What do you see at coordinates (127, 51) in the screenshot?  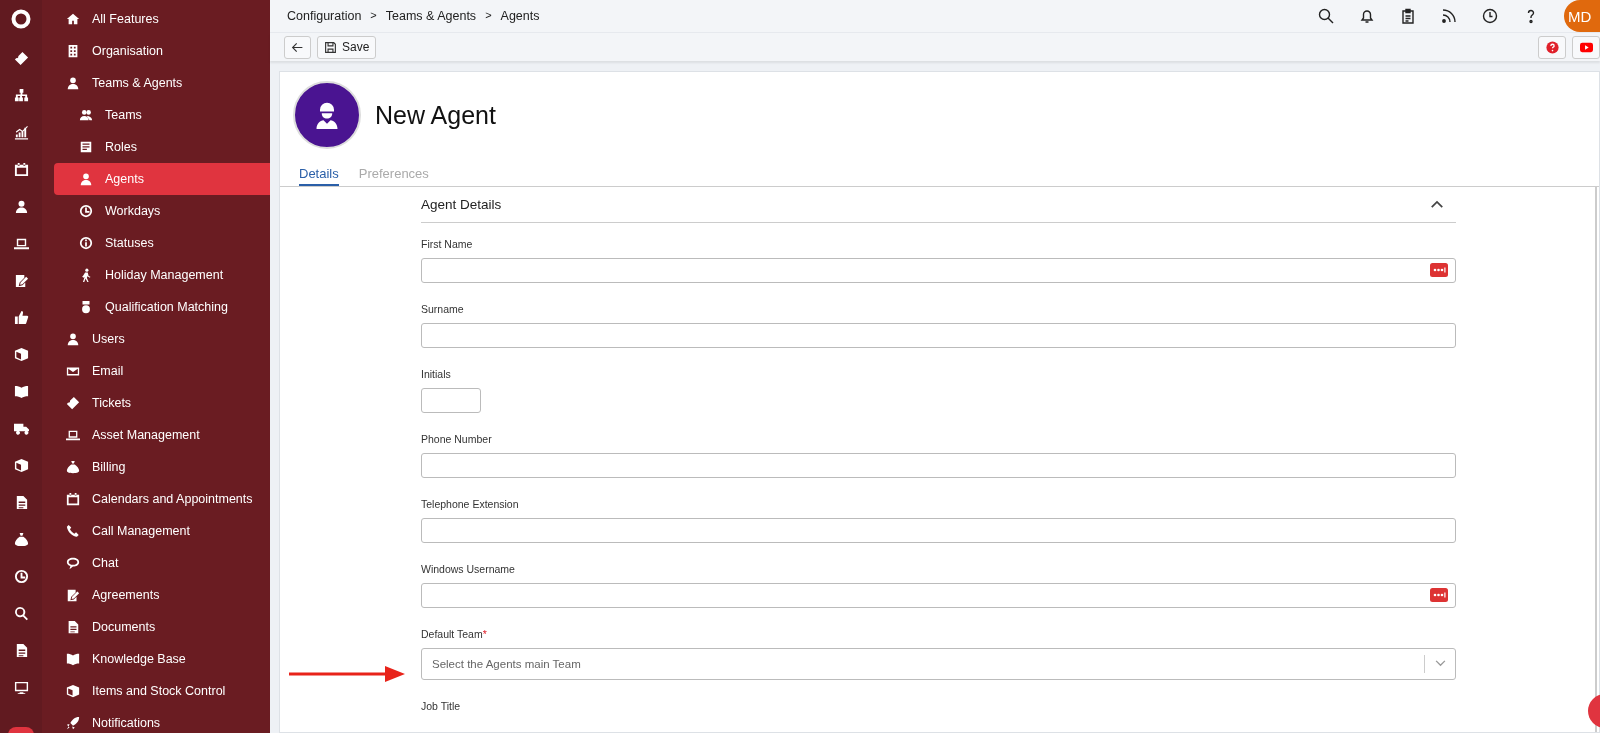 I see `nav-item-label: Organisation` at bounding box center [127, 51].